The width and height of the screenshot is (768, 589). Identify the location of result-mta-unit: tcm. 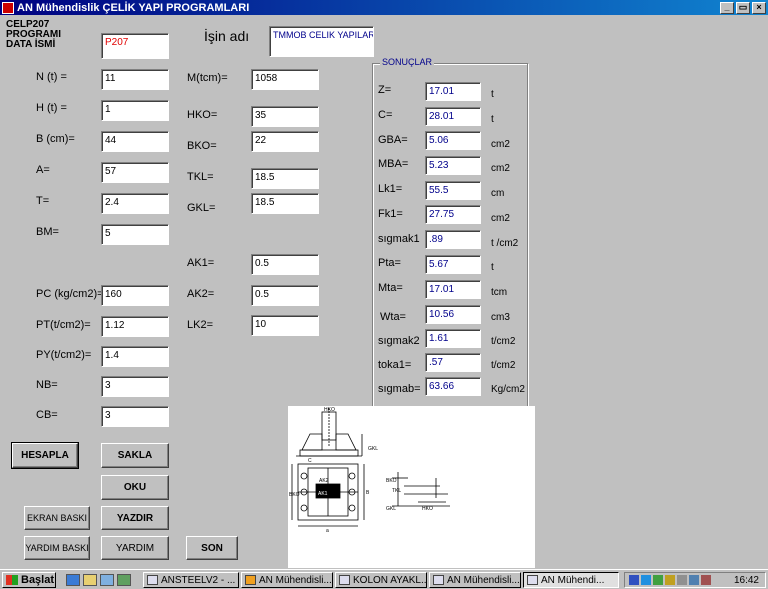
(499, 292).